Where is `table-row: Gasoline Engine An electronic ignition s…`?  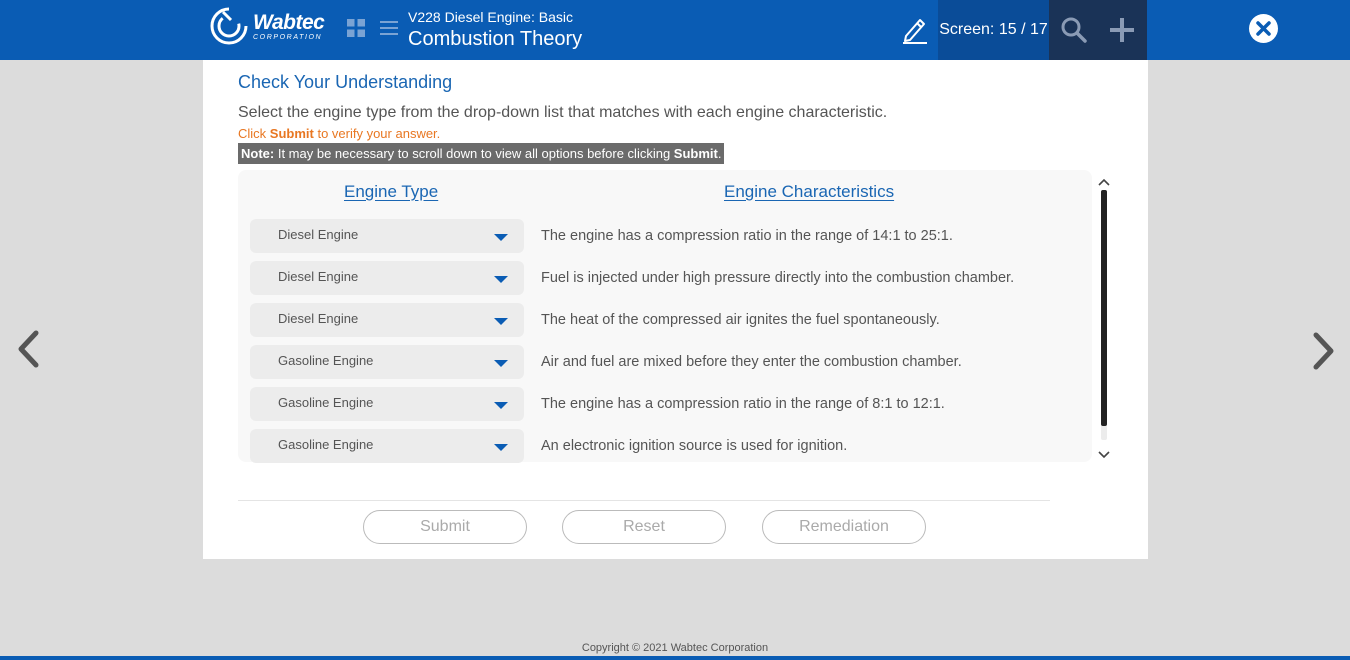
table-row: Gasoline Engine An electronic ignition s… is located at coordinates (670, 446).